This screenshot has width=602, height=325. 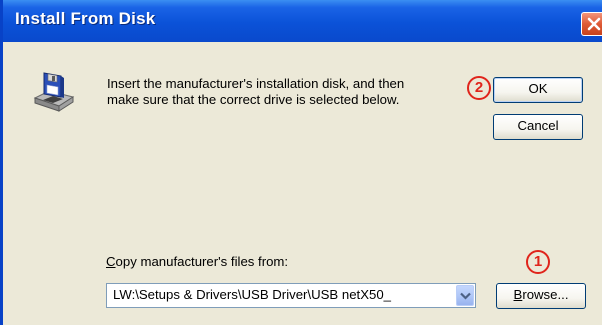 What do you see at coordinates (85, 18) in the screenshot?
I see `window-title: Install From Disk` at bounding box center [85, 18].